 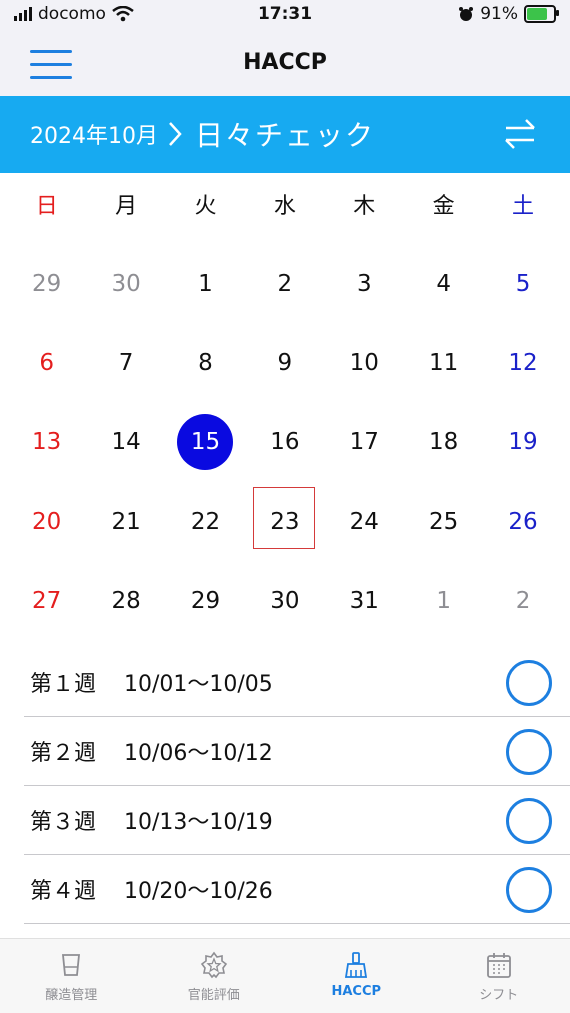 What do you see at coordinates (522, 442) in the screenshot?
I see `calendar-day: 19` at bounding box center [522, 442].